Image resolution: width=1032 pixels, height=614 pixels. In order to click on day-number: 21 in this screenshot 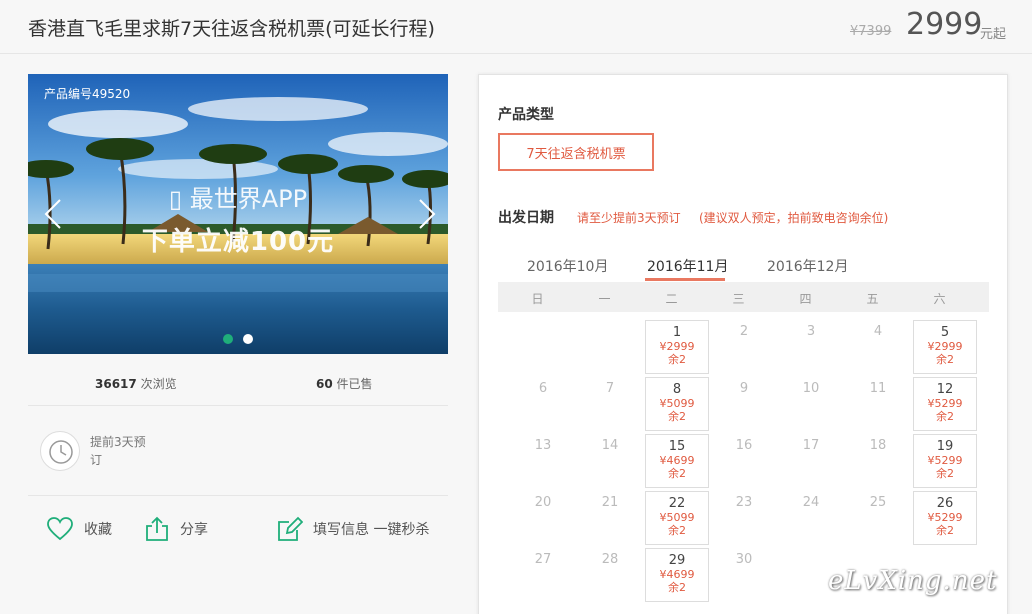, I will do `click(610, 502)`.